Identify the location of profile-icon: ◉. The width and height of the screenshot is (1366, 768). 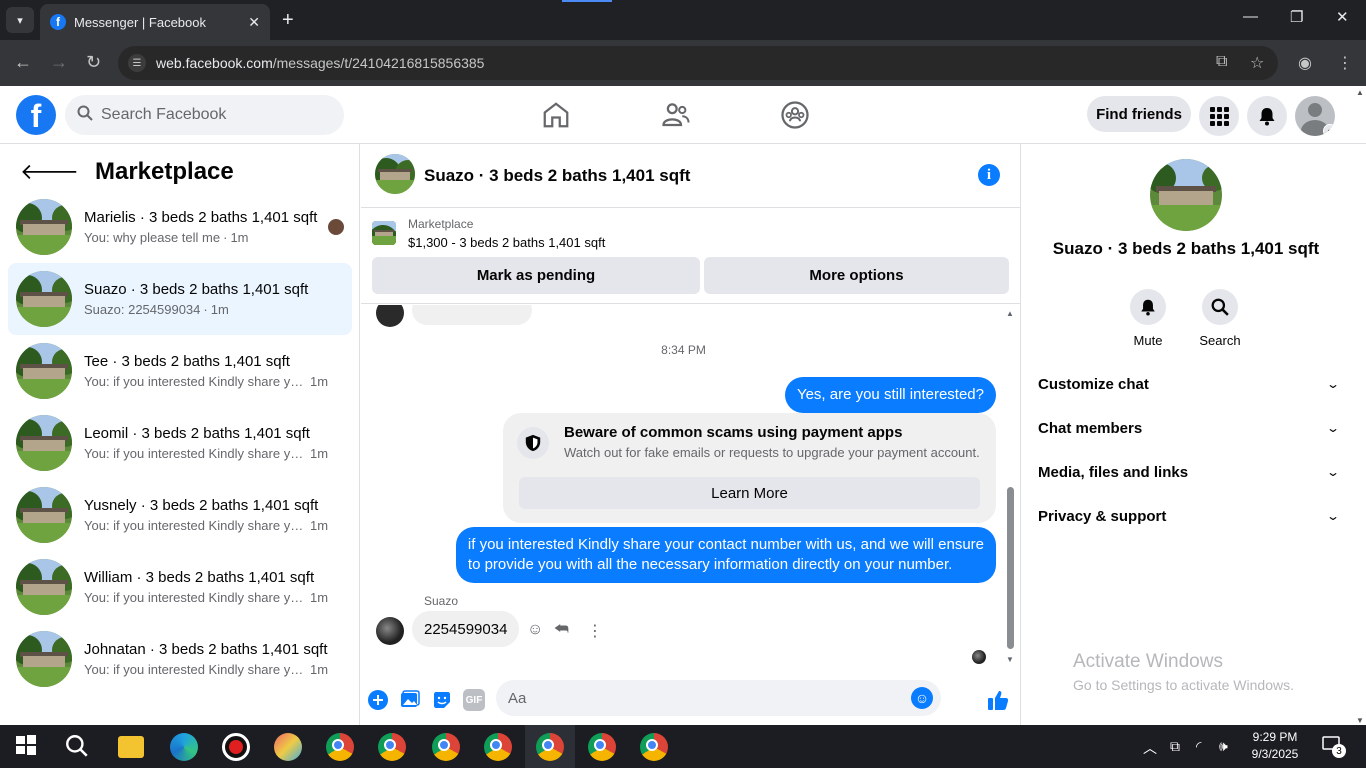
(1305, 63).